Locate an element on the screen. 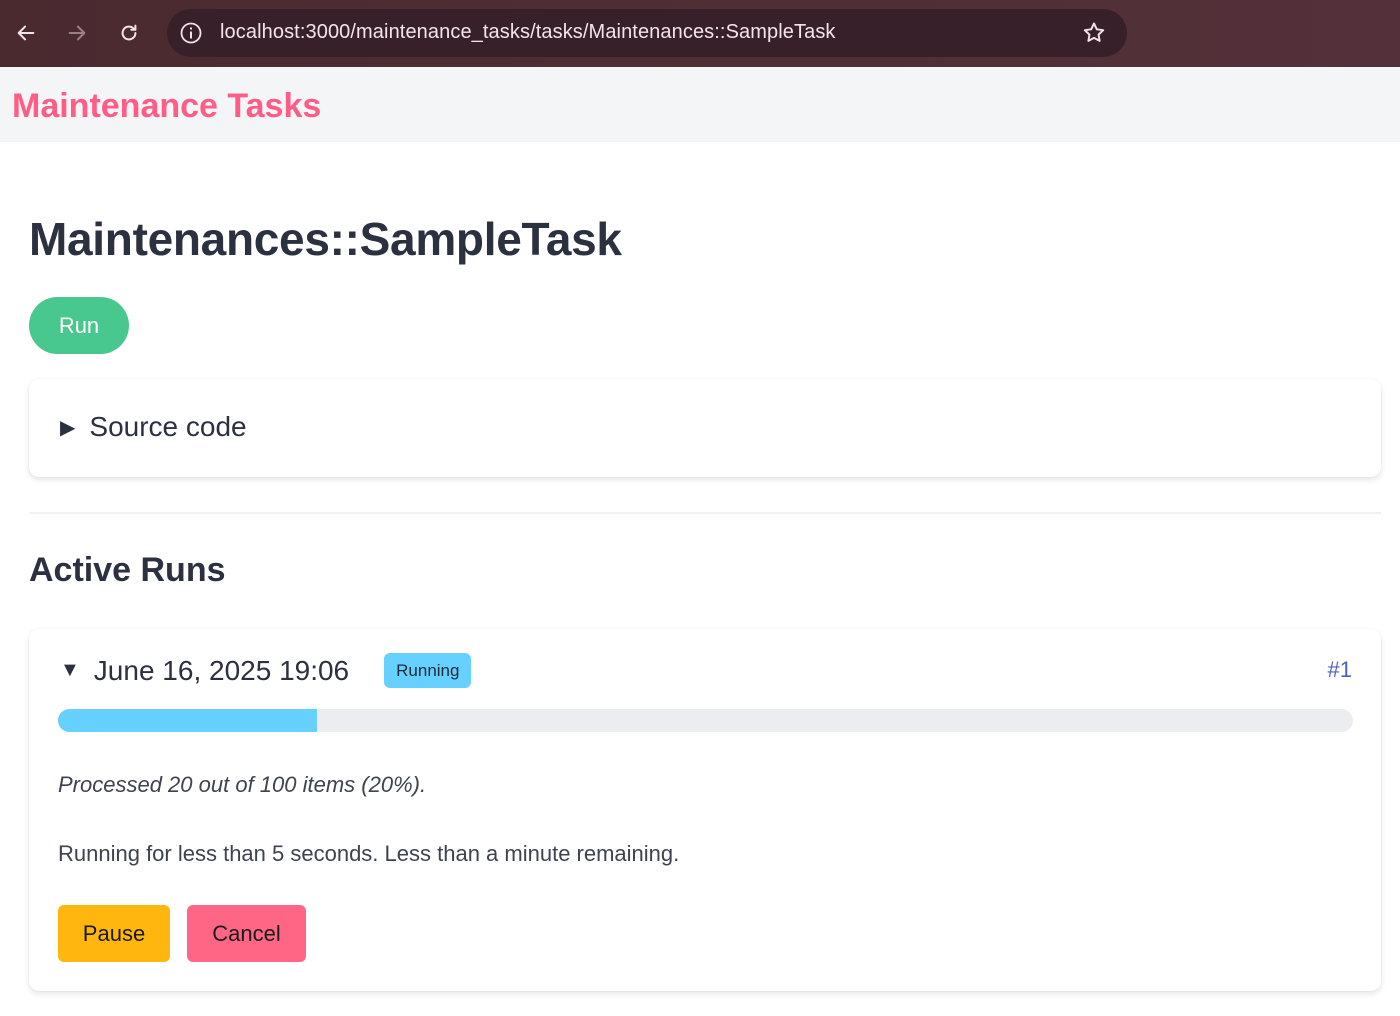  forward-button is located at coordinates (77, 33).